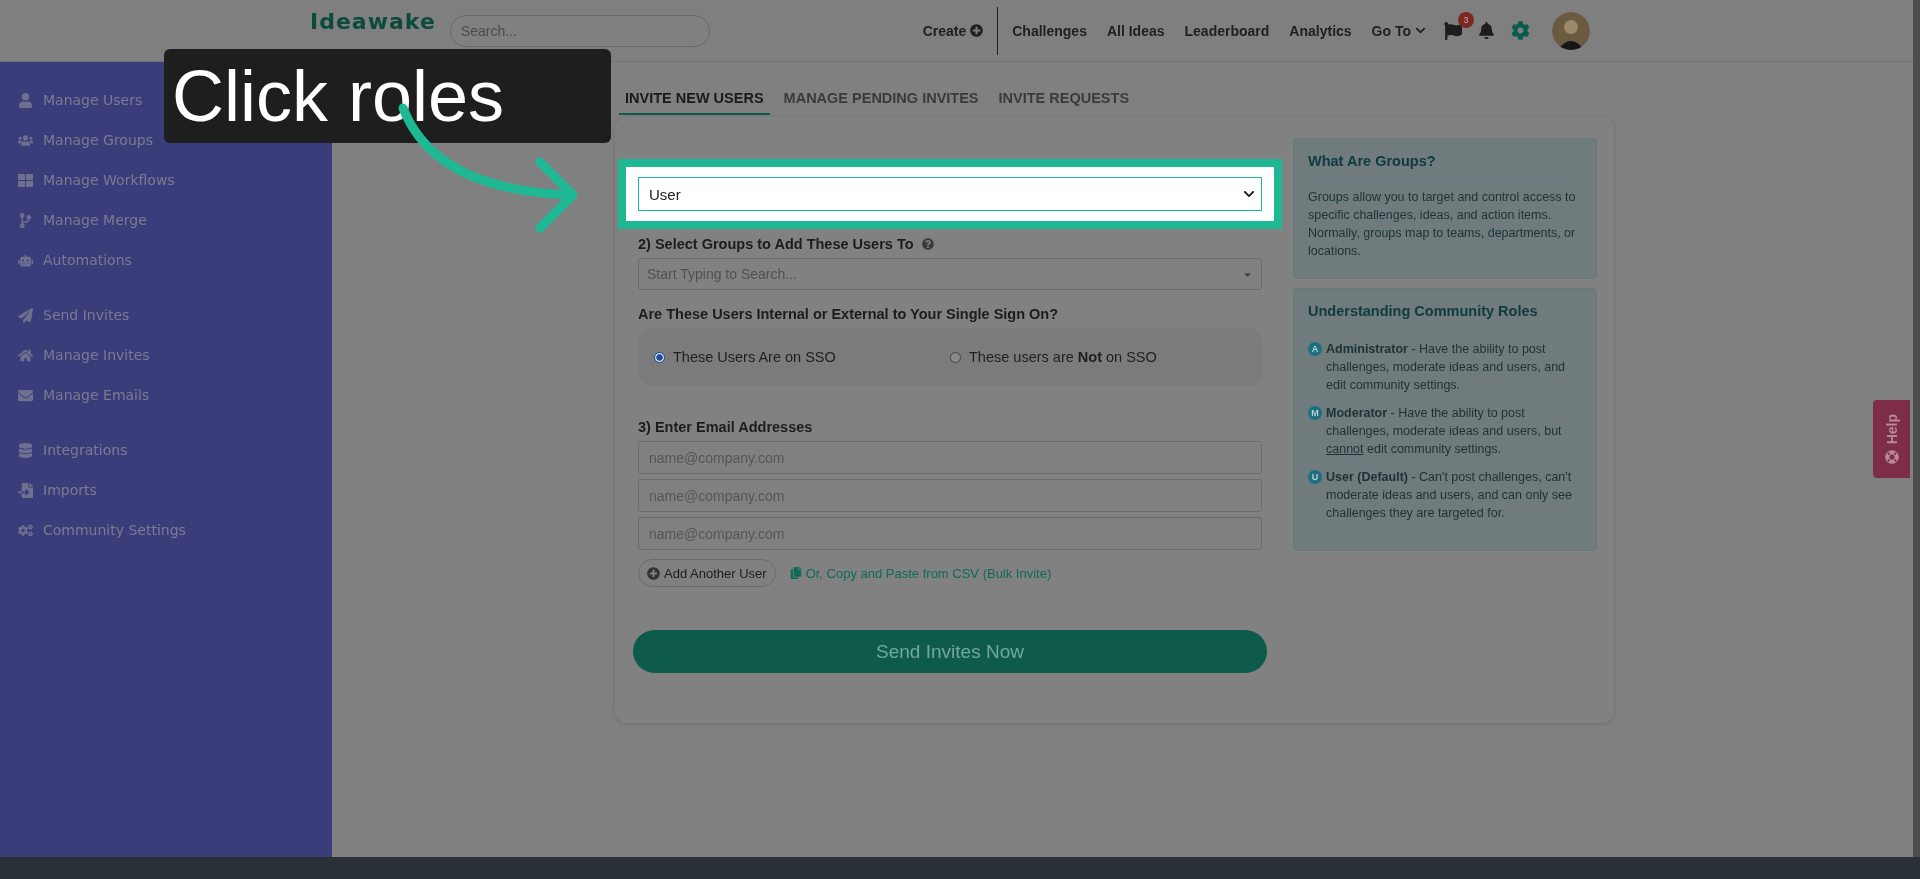 The height and width of the screenshot is (879, 1920). I want to click on card-text: Groups allow you to target and control access to specific challenges, ideas, and action items. Normally, groups map to teams, departments, or locations., so click(1442, 224).